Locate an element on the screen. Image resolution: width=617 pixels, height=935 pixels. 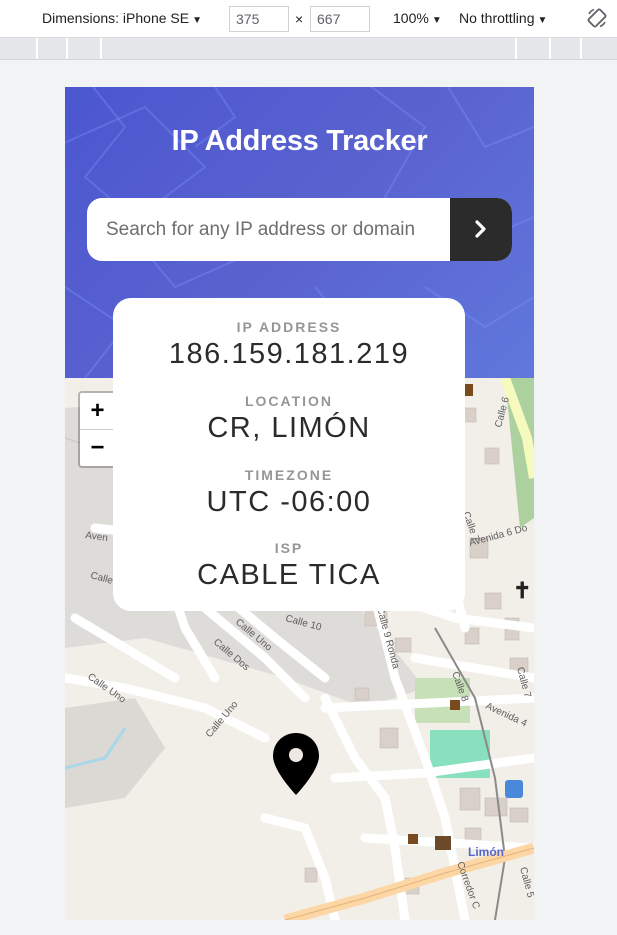
zoom-label: 100% is located at coordinates (411, 18).